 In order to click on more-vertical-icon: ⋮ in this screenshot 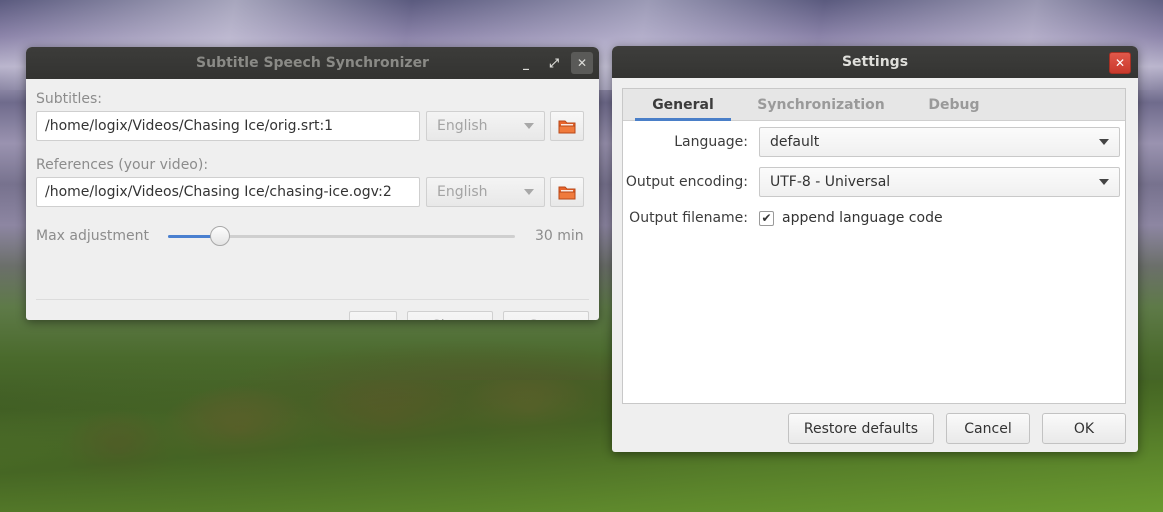, I will do `click(373, 319)`.